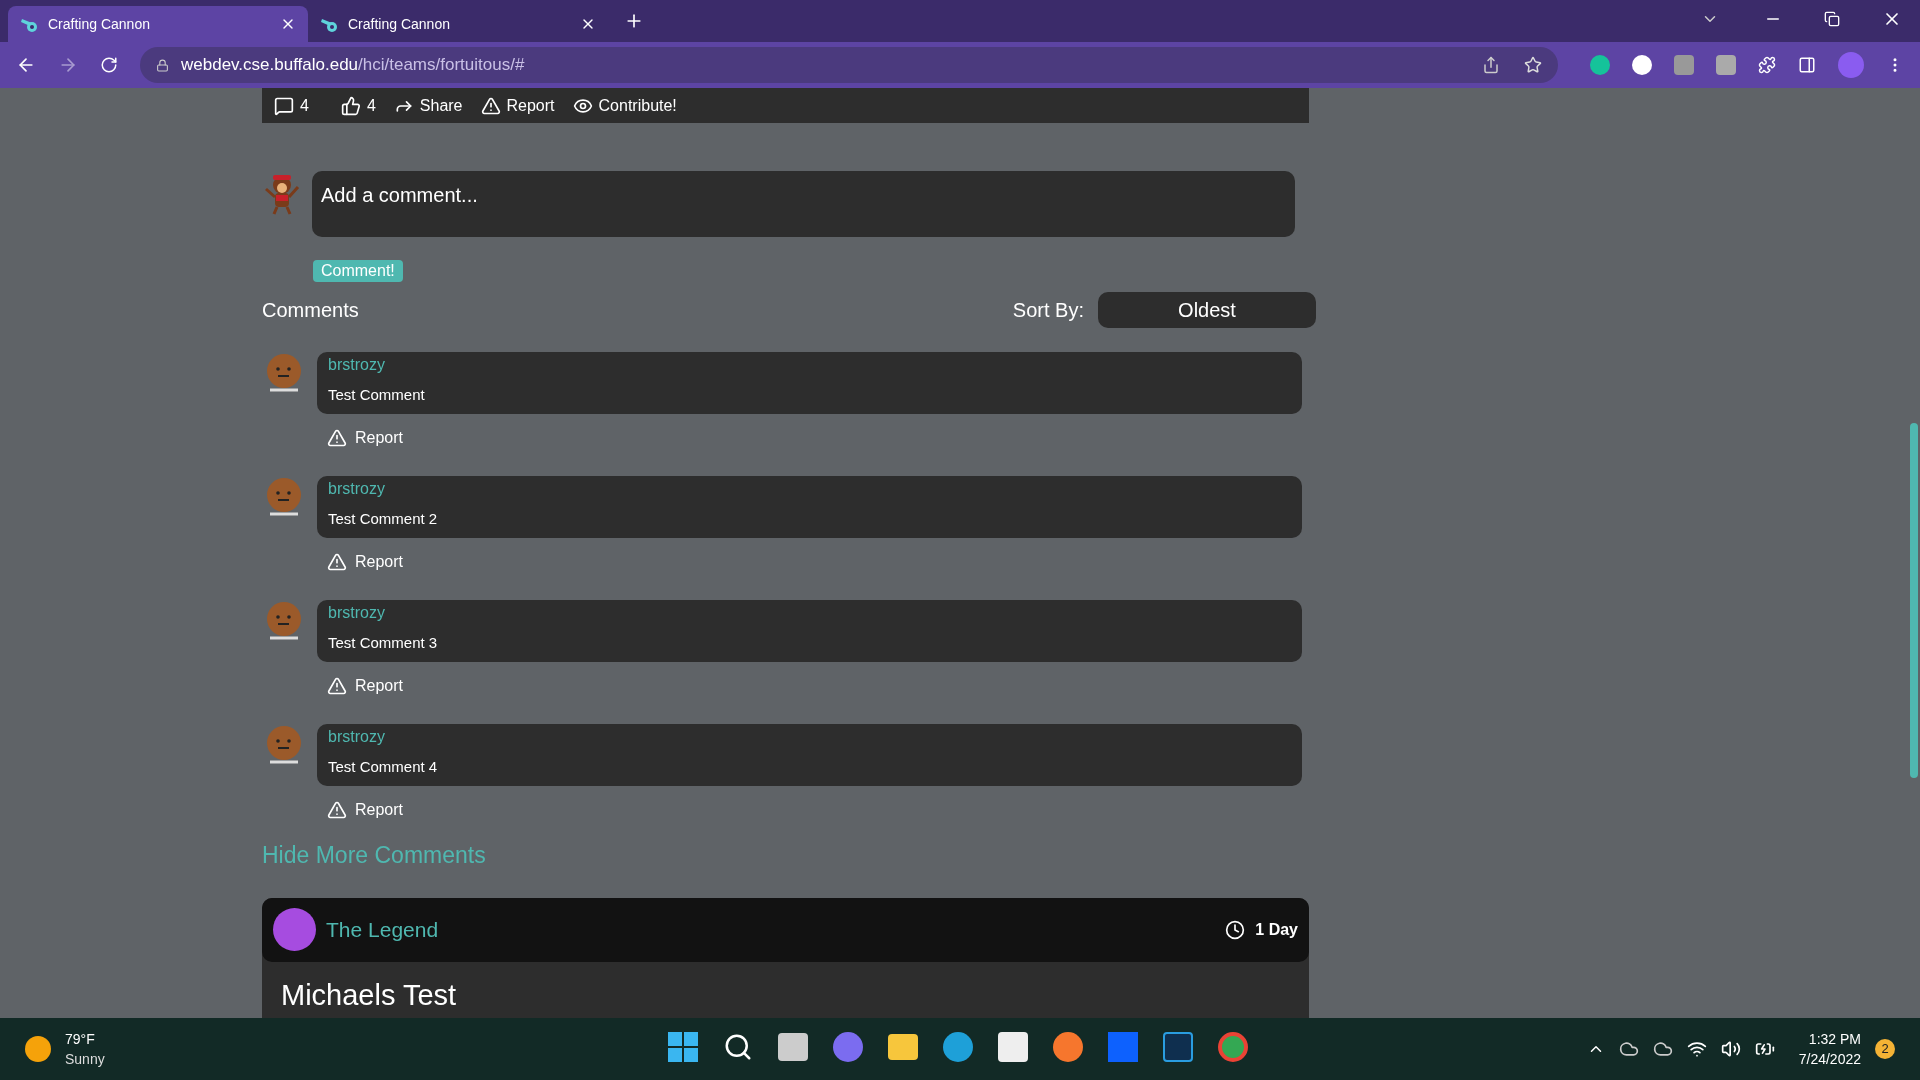  Describe the element at coordinates (428, 105) in the screenshot. I see `share-button: Share` at that location.